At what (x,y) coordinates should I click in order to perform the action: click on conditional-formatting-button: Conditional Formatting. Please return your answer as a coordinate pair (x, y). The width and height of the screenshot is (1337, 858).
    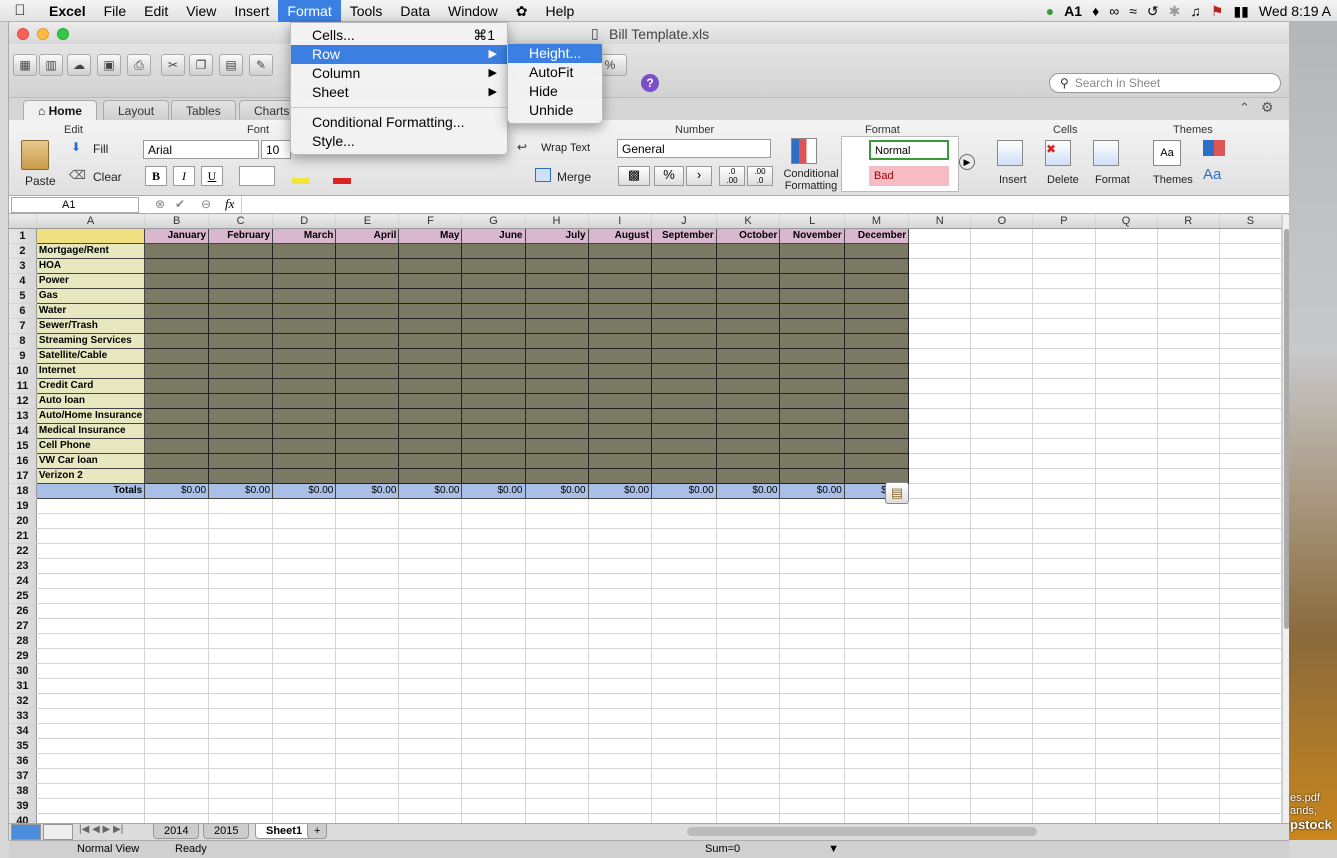
    Looking at the image, I should click on (811, 180).